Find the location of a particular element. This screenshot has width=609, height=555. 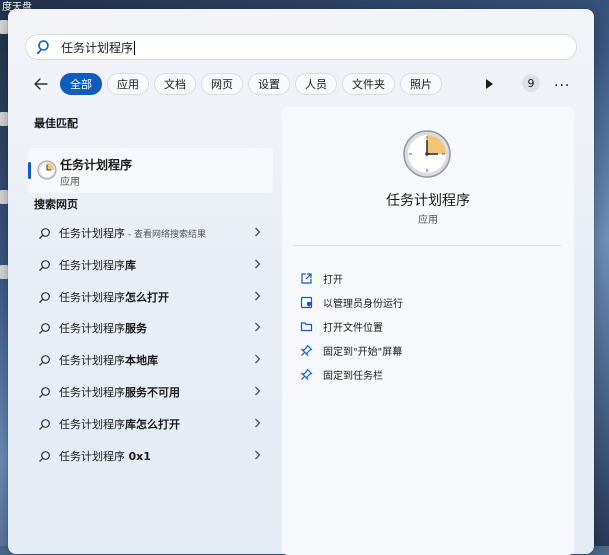

back-arrow-icon is located at coordinates (41, 84).